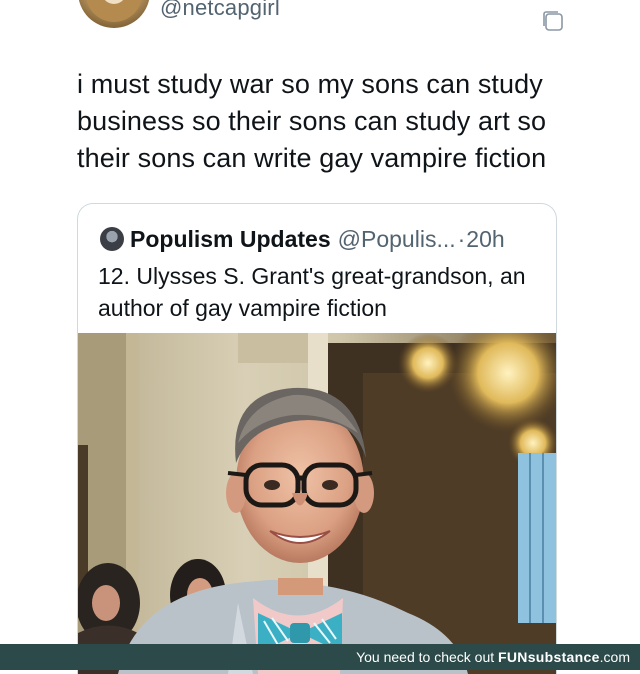 The height and width of the screenshot is (674, 640). I want to click on quoted-tweet-header: Populism Updates @Populis... · 20h, so click(302, 239).